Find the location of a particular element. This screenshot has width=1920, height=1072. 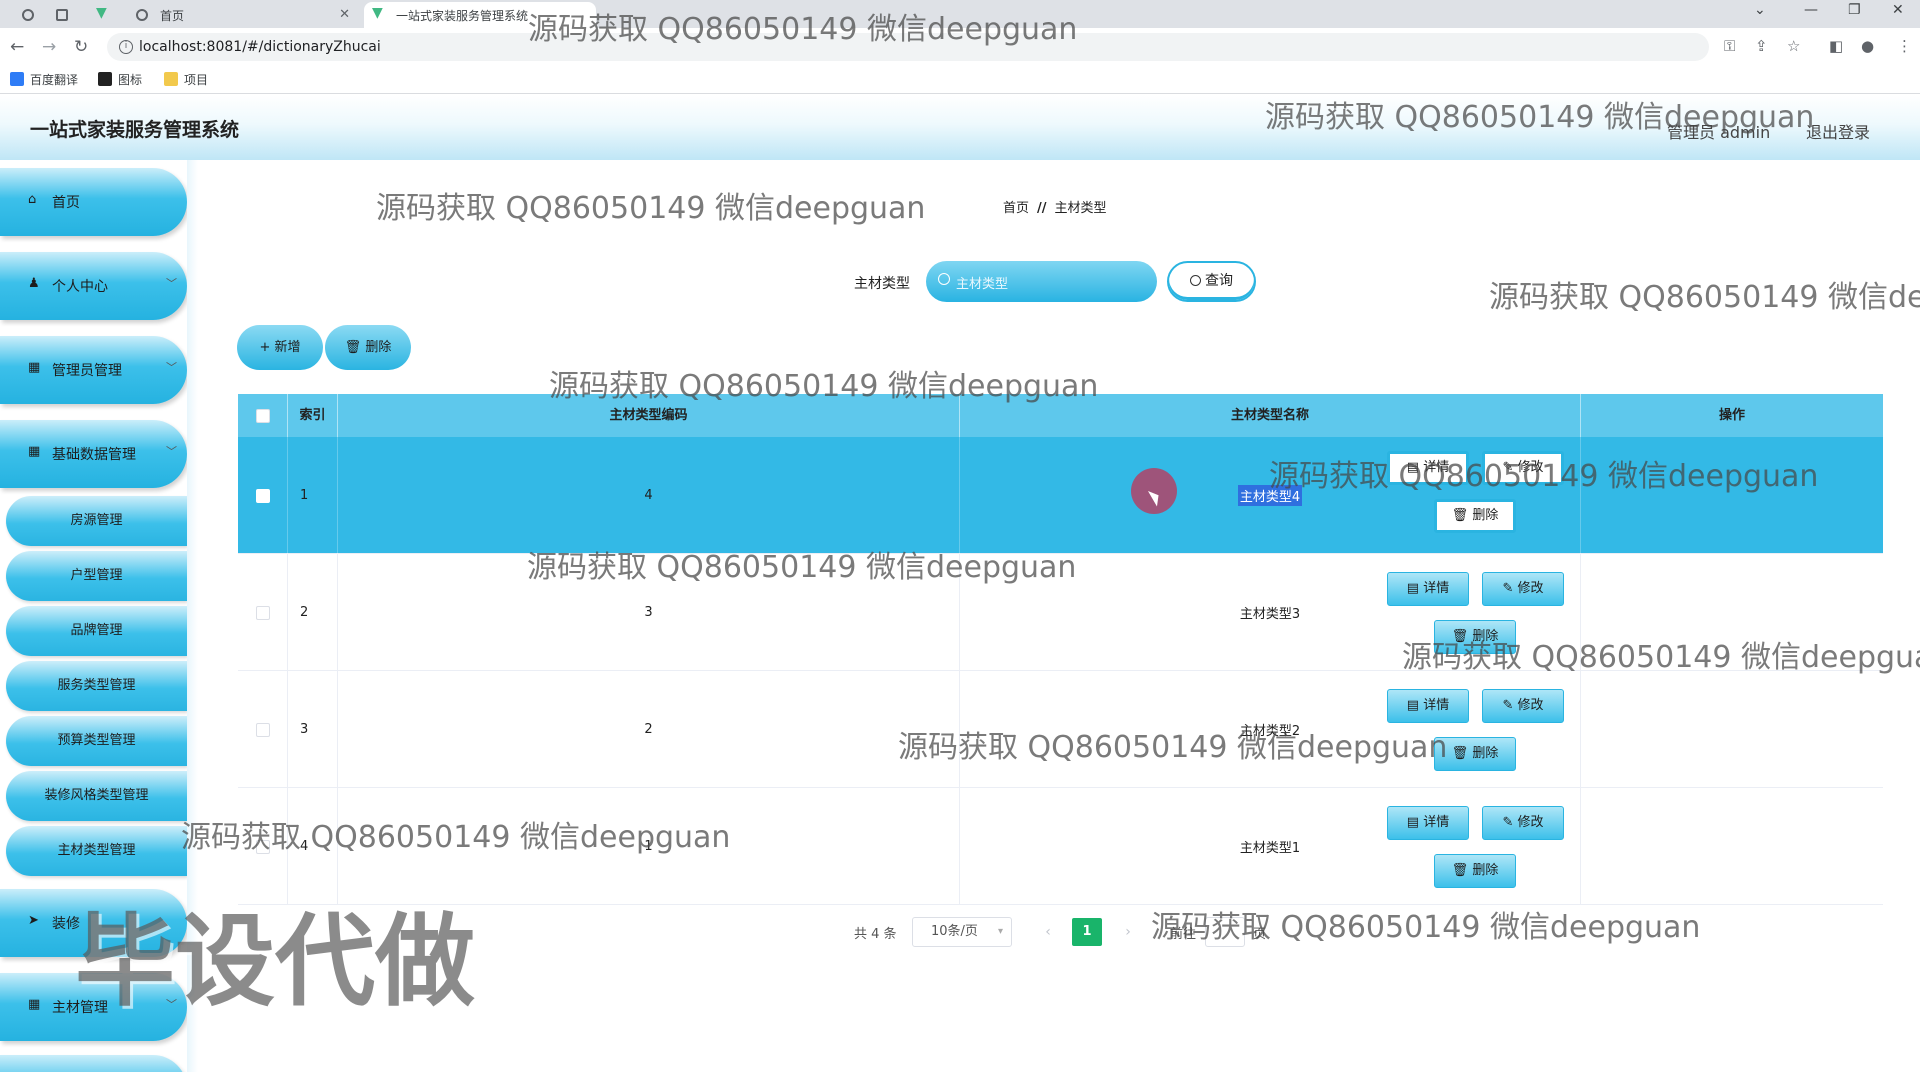

sidebar-item-decoration: ➤ 装修 is located at coordinates (93, 923).